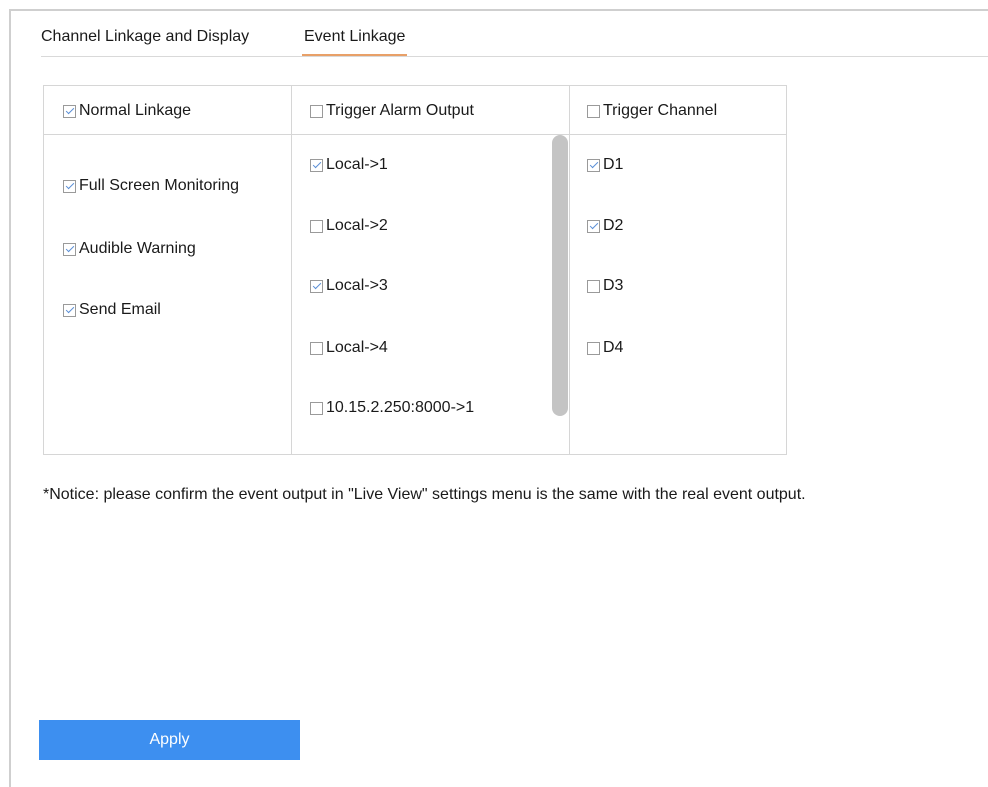 Image resolution: width=988 pixels, height=787 pixels. Describe the element at coordinates (613, 285) in the screenshot. I see `trigger-channel-item-label: D3` at that location.